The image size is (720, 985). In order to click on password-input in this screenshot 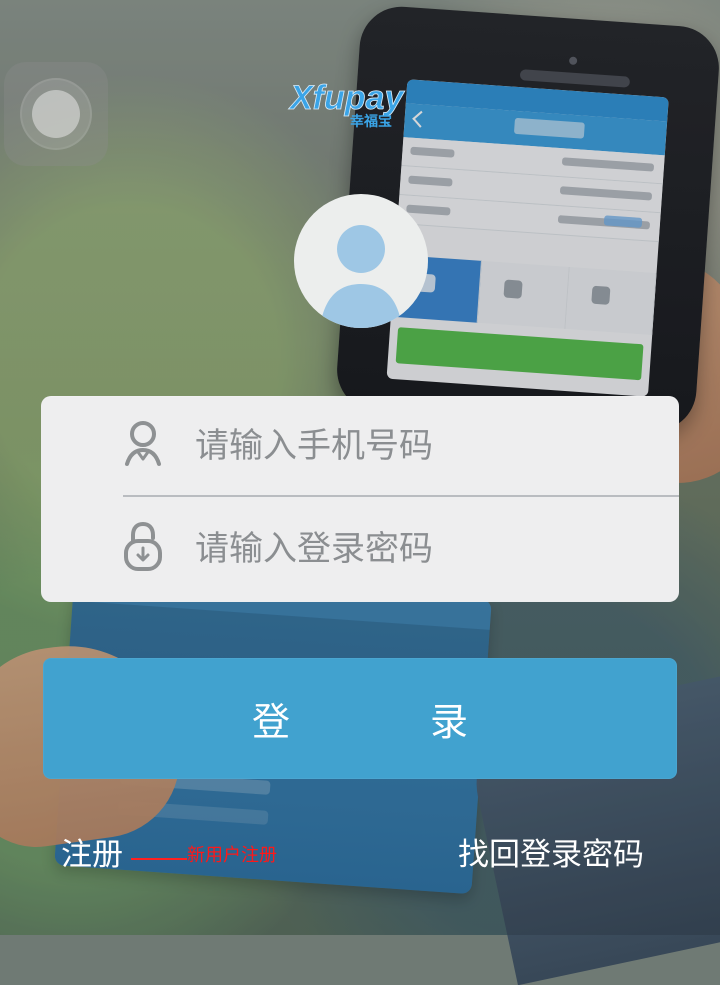, I will do `click(425, 549)`.